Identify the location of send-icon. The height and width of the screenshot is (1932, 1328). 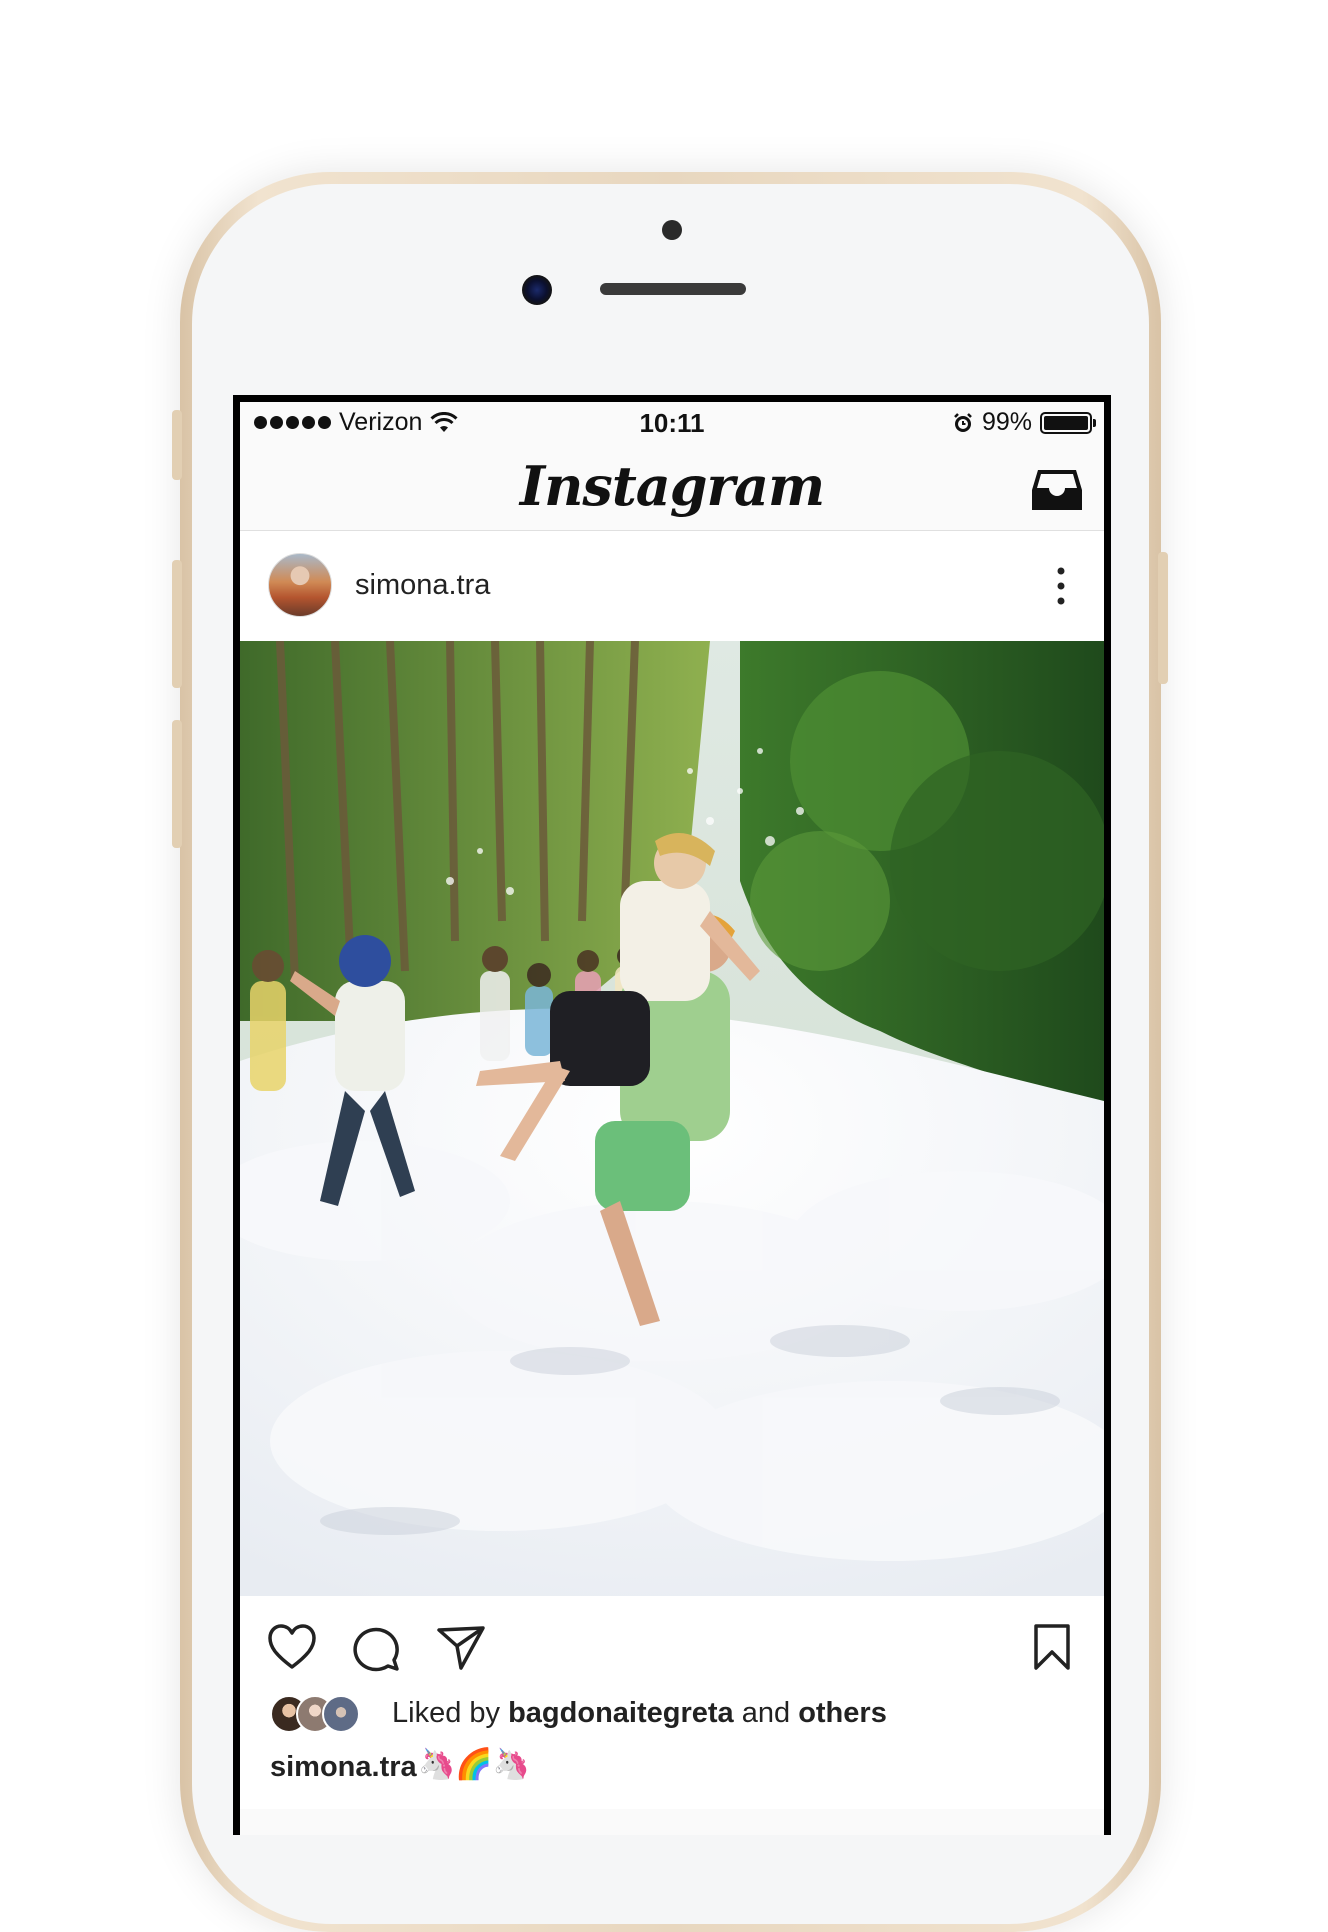
(461, 1647).